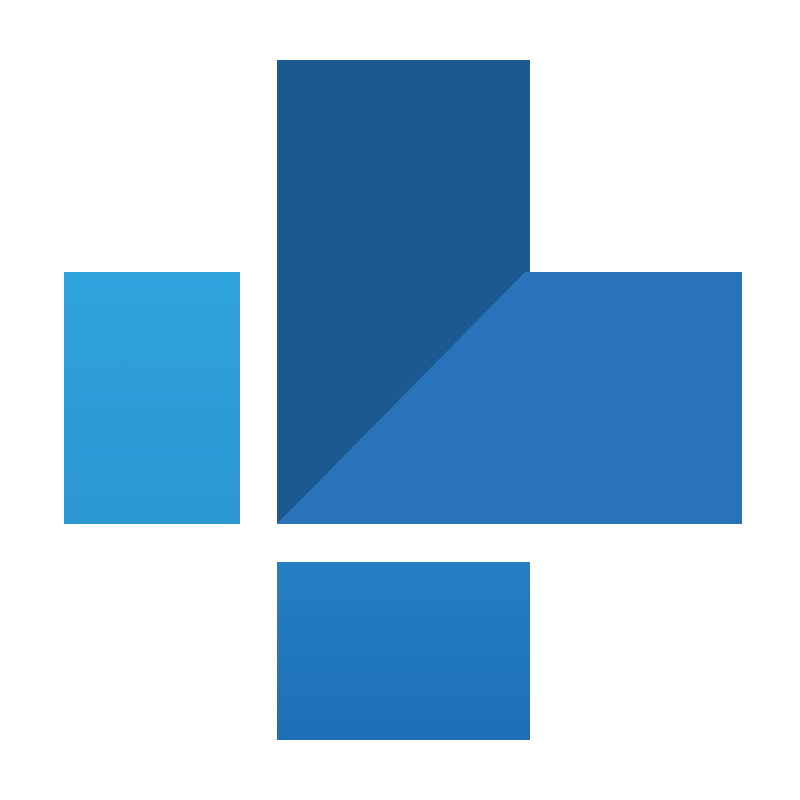 The image size is (800, 800). I want to click on left-block, so click(152, 398).